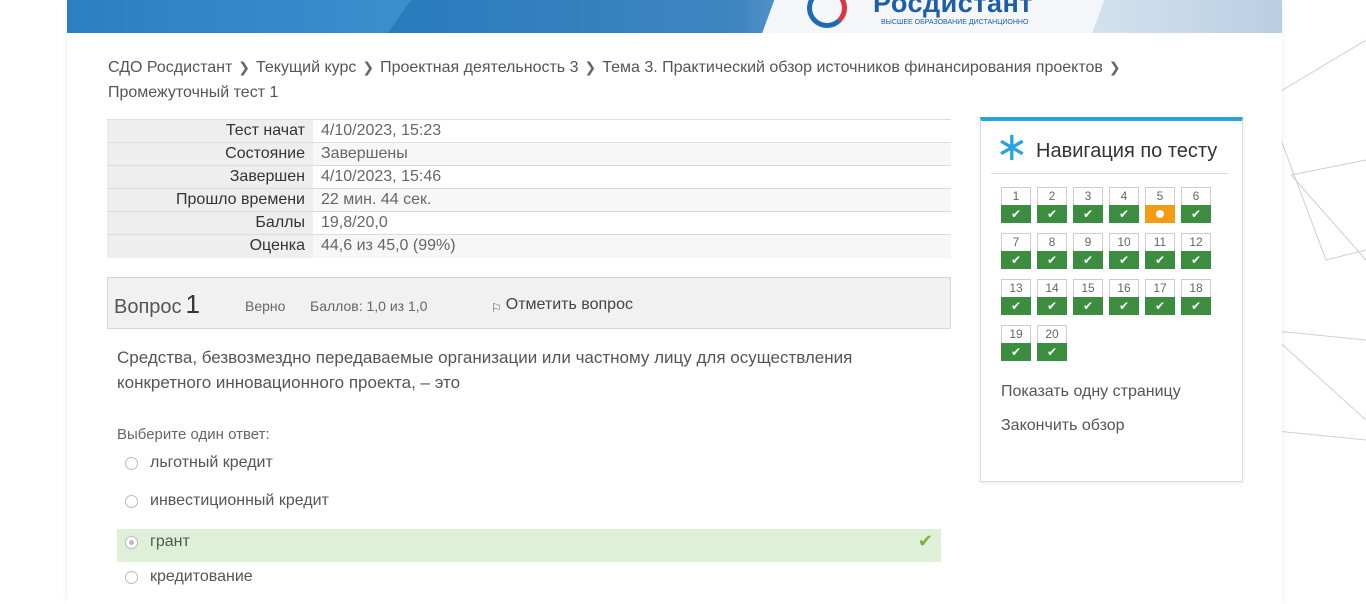 The height and width of the screenshot is (604, 1366). What do you see at coordinates (529, 131) in the screenshot?
I see `table-row: Тест начат 4/10/2023, 15:23` at bounding box center [529, 131].